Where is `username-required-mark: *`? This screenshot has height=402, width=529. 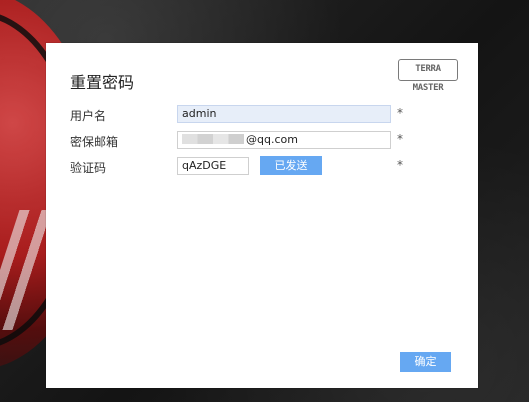
username-required-mark: * is located at coordinates (400, 113).